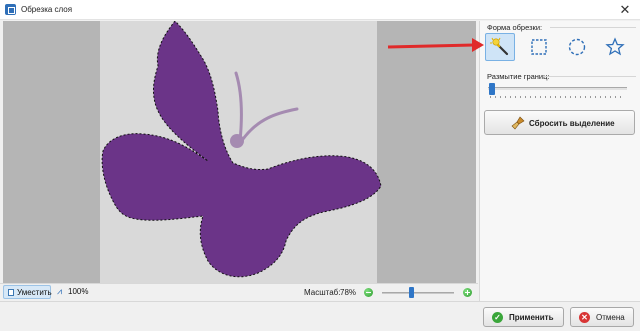 The width and height of the screenshot is (640, 331). What do you see at coordinates (78, 291) in the screenshot?
I see `zoom-100-label: 100%` at bounding box center [78, 291].